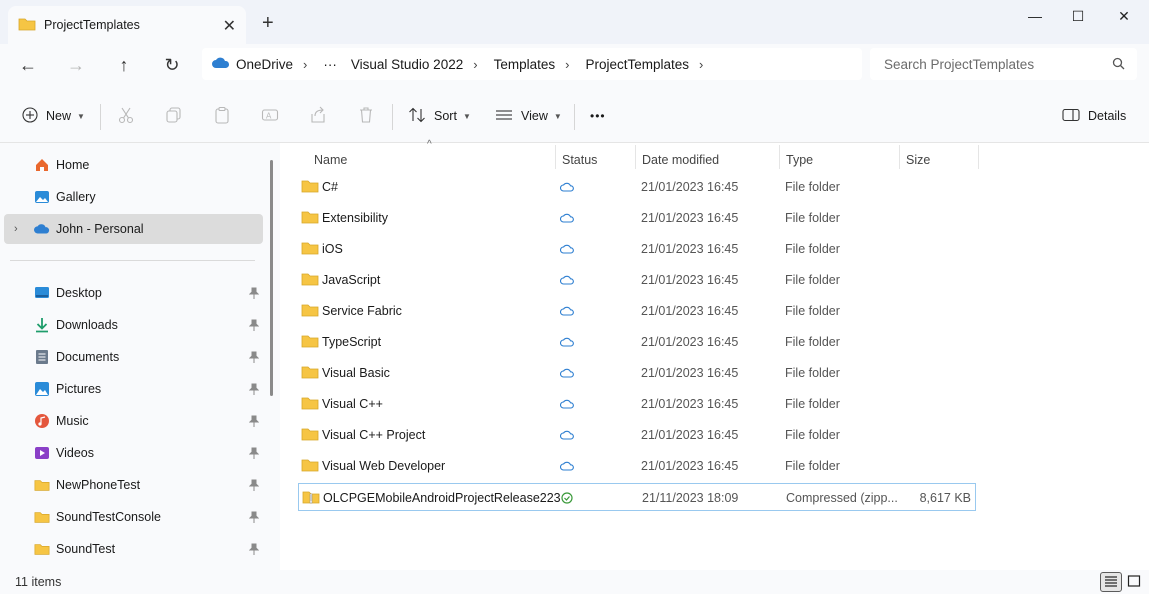 This screenshot has height=594, width=1149. I want to click on sidebar-item-desktop: Desktop, so click(133, 293).